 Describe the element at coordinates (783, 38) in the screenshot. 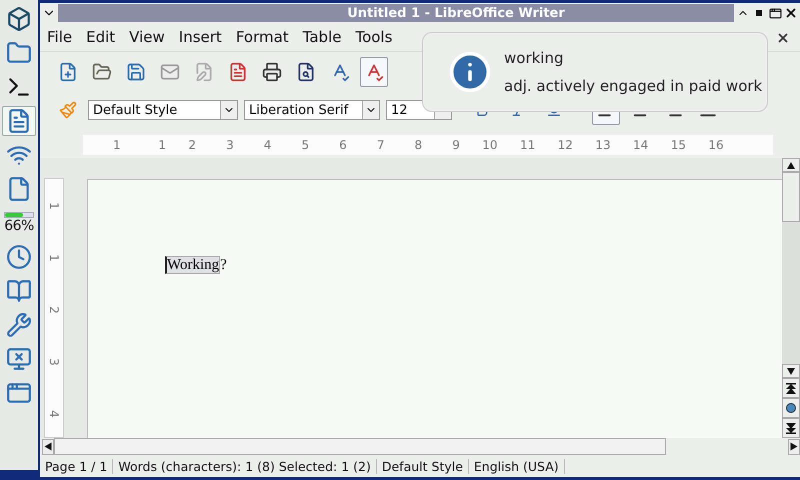

I see `close-icon` at that location.